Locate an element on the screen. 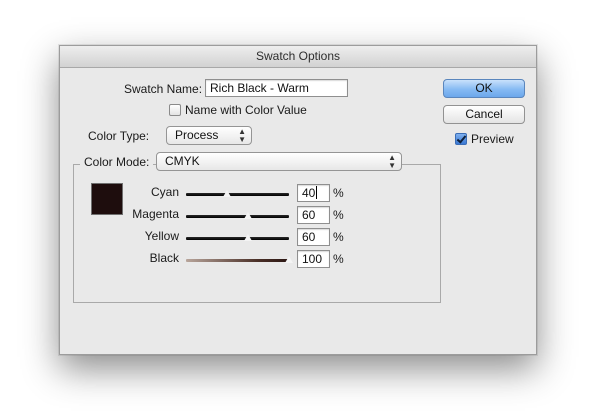 Image resolution: width=600 pixels, height=418 pixels. yellow-input: 60 is located at coordinates (313, 237).